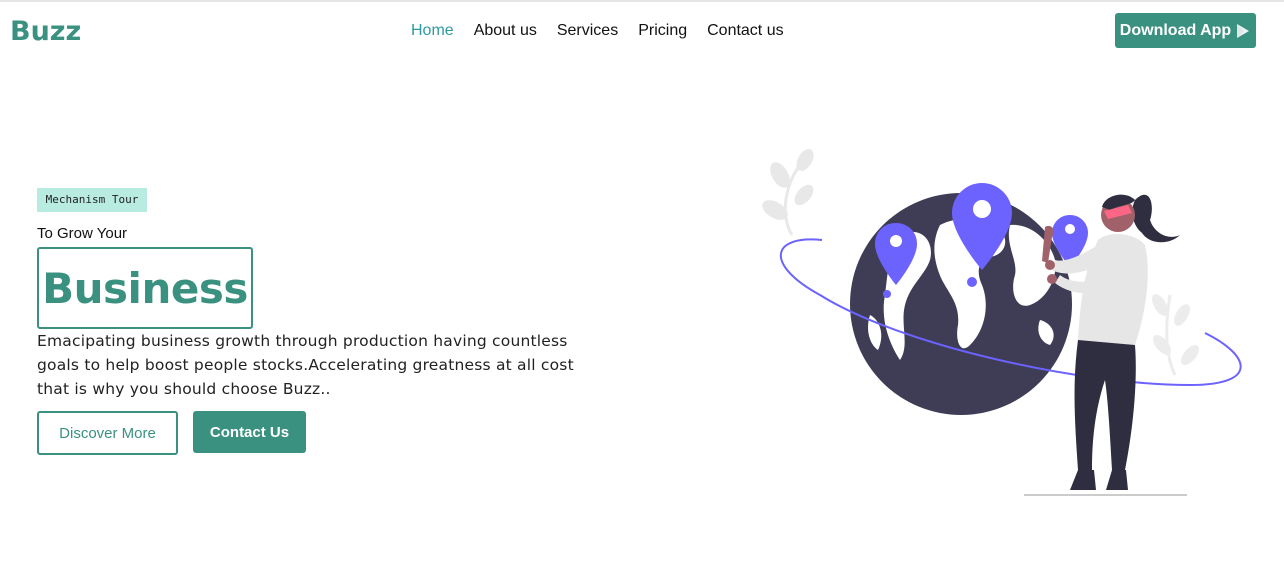  Describe the element at coordinates (1243, 30) in the screenshot. I see `play-store-icon` at that location.